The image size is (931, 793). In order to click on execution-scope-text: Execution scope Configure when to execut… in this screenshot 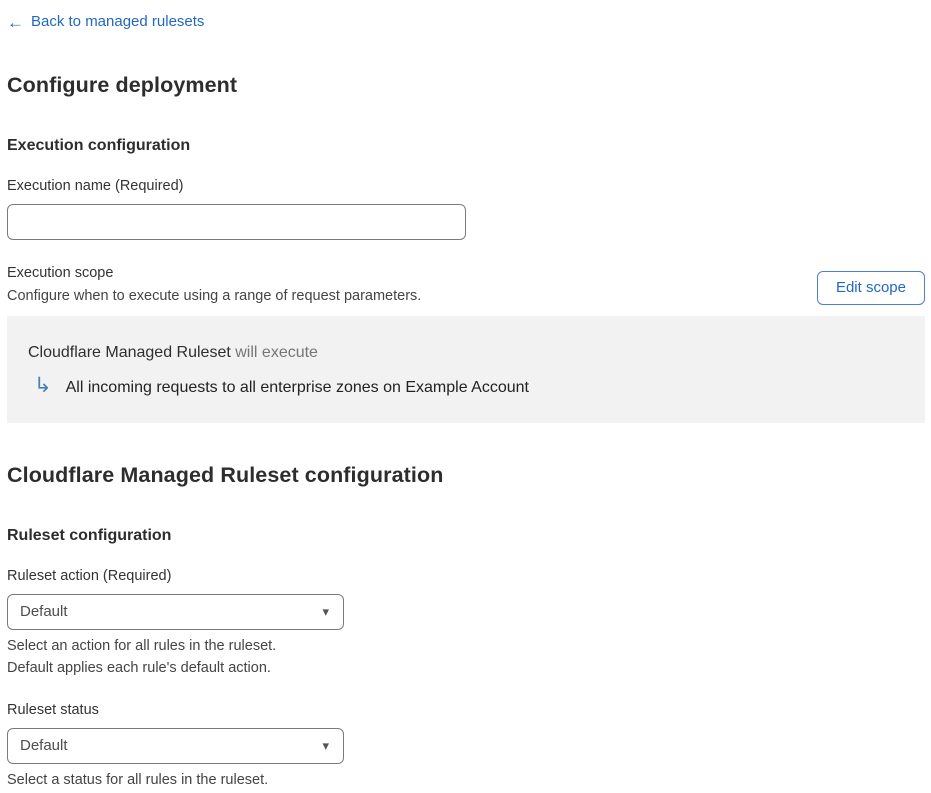, I will do `click(214, 285)`.